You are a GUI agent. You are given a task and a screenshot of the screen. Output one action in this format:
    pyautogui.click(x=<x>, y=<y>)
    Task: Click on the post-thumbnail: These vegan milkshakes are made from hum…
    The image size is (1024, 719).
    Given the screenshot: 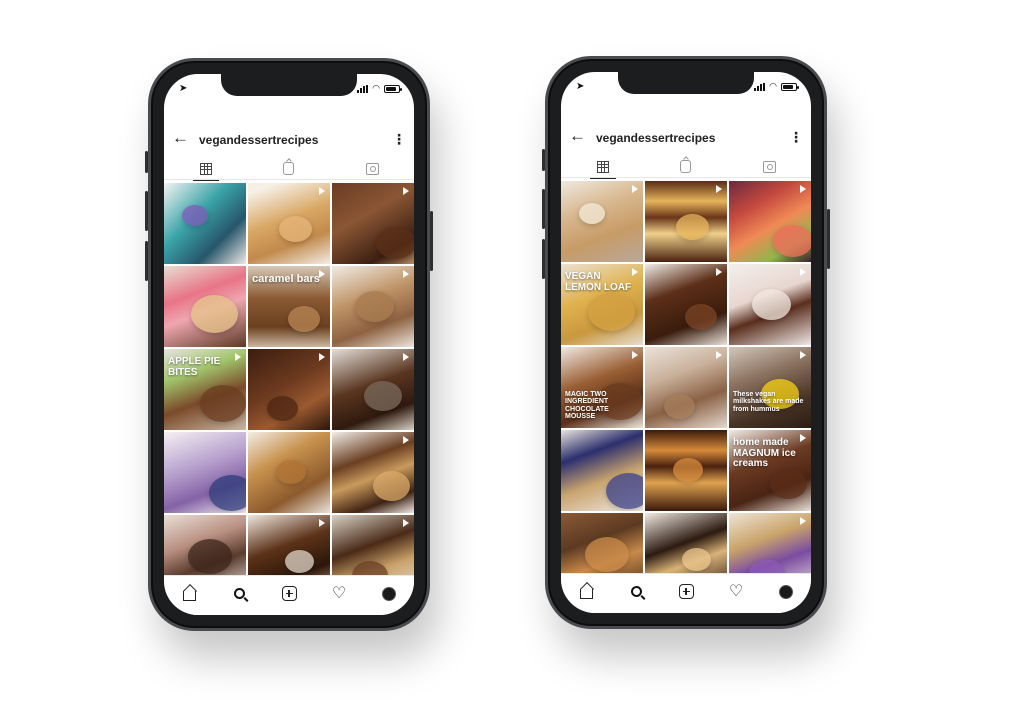 What is the action you would take?
    pyautogui.click(x=770, y=387)
    